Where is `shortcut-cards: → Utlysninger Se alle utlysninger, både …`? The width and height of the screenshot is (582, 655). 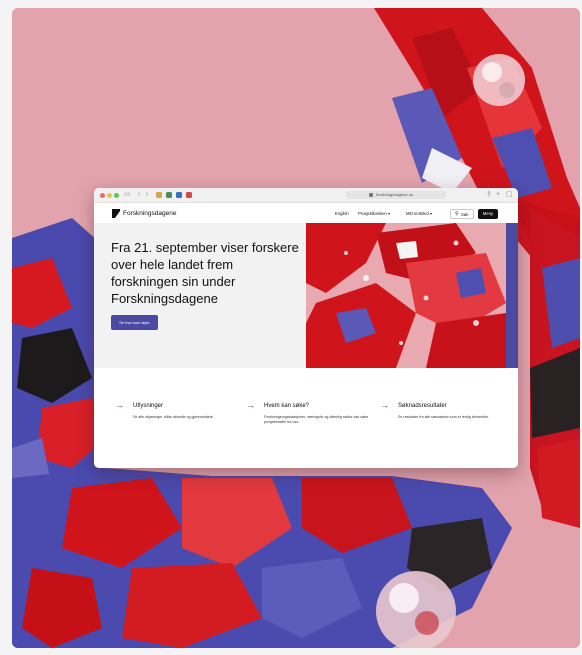
shortcut-cards: → Utlysninger Se alle utlysninger, både … is located at coordinates (306, 418).